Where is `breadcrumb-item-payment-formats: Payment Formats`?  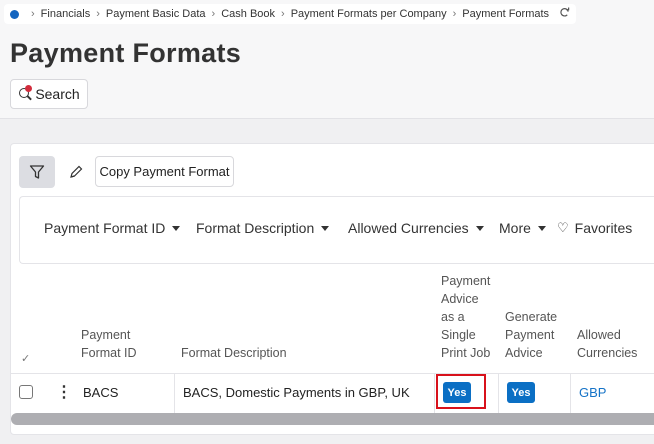
breadcrumb-item-payment-formats: Payment Formats is located at coordinates (506, 14).